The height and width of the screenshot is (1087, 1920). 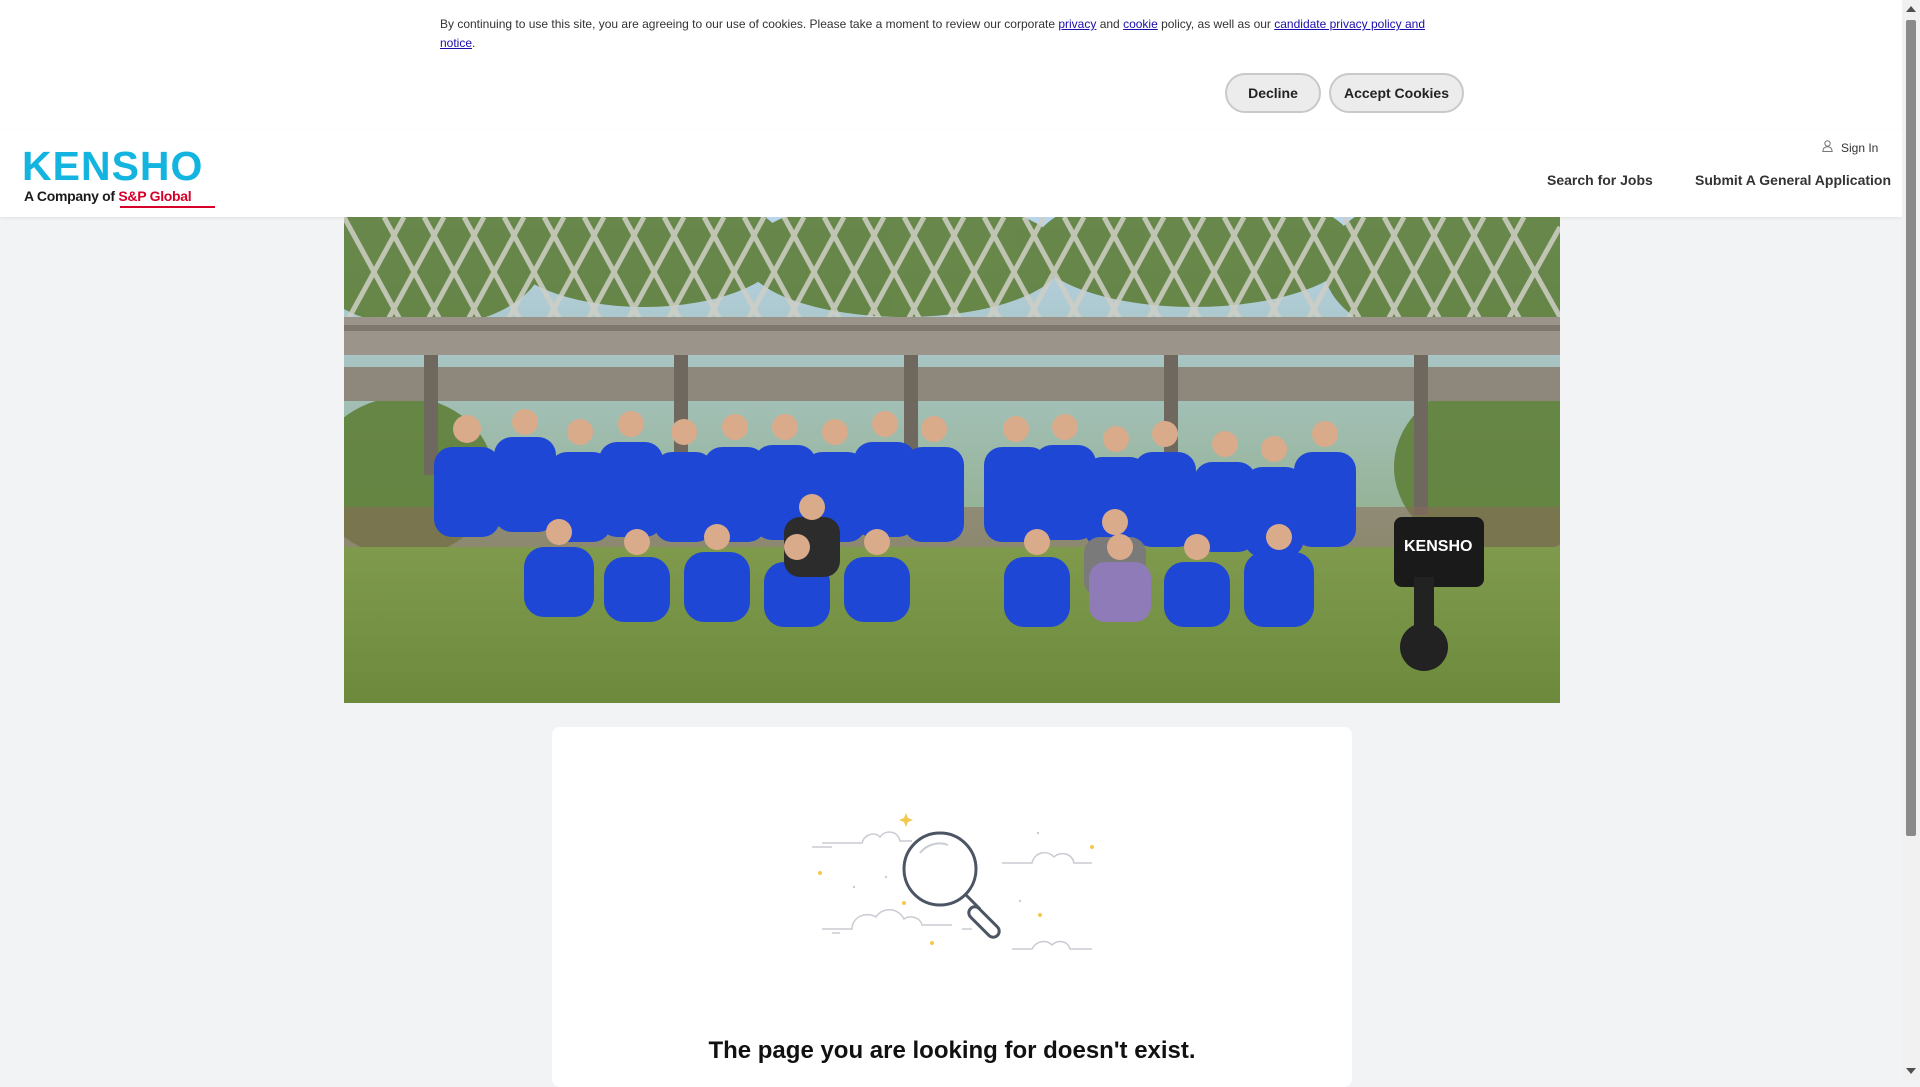 I want to click on logo-tagline: A Company of S&P Global, so click(x=108, y=196).